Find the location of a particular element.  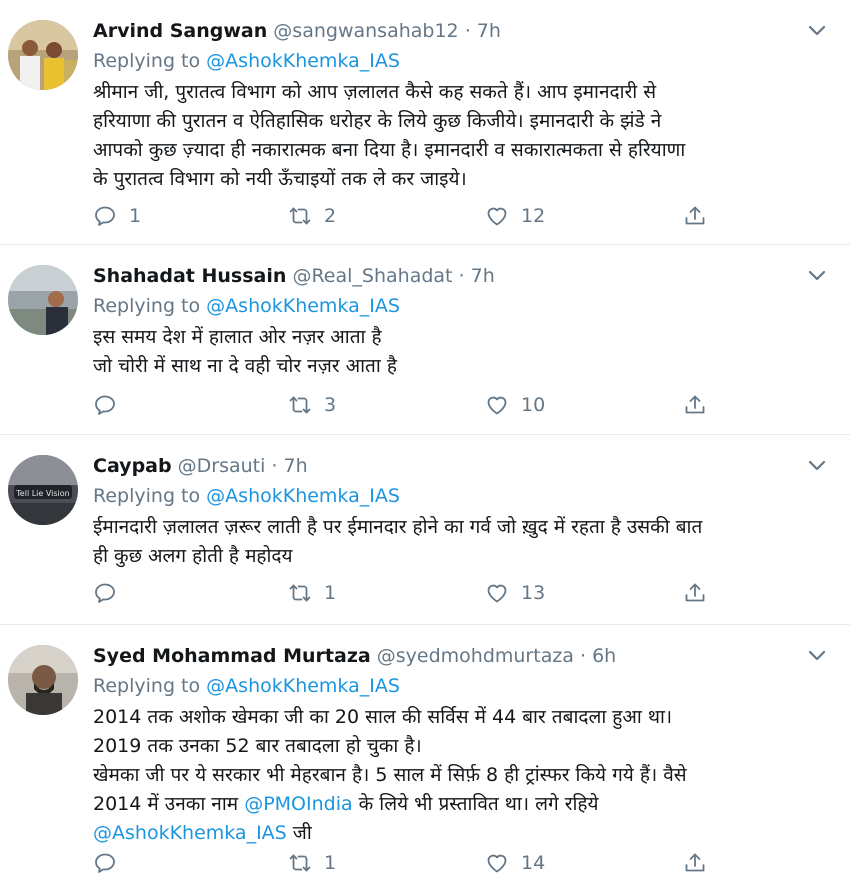

tweet-text-segment: जी is located at coordinates (299, 833).